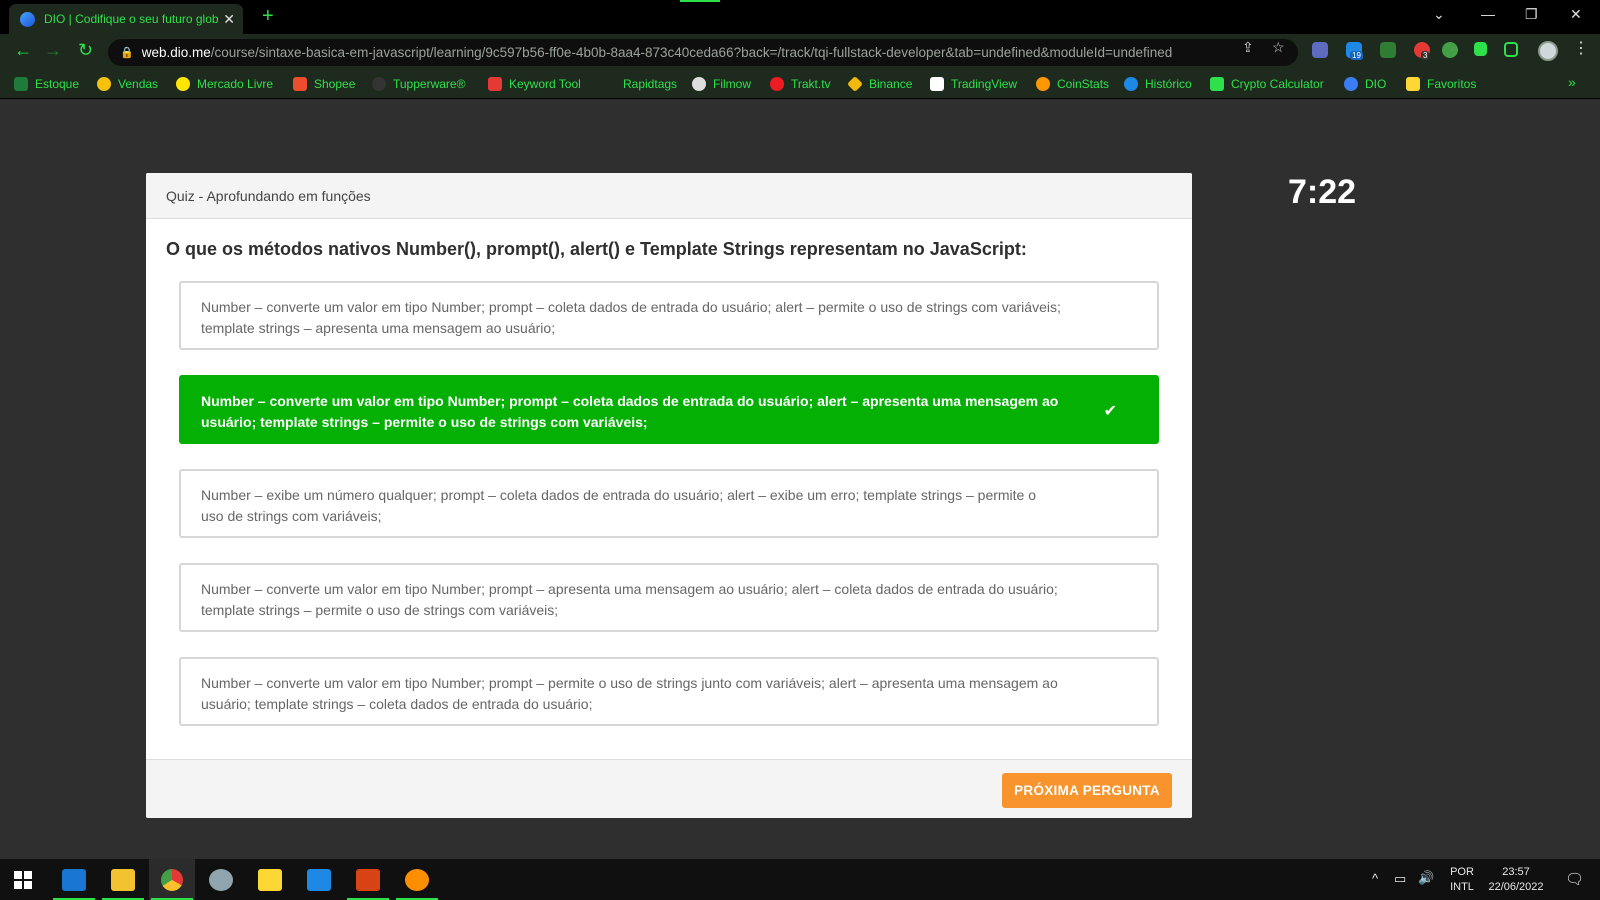 The height and width of the screenshot is (900, 1600). What do you see at coordinates (57, 84) in the screenshot?
I see `bookmark-label: Estoque` at bounding box center [57, 84].